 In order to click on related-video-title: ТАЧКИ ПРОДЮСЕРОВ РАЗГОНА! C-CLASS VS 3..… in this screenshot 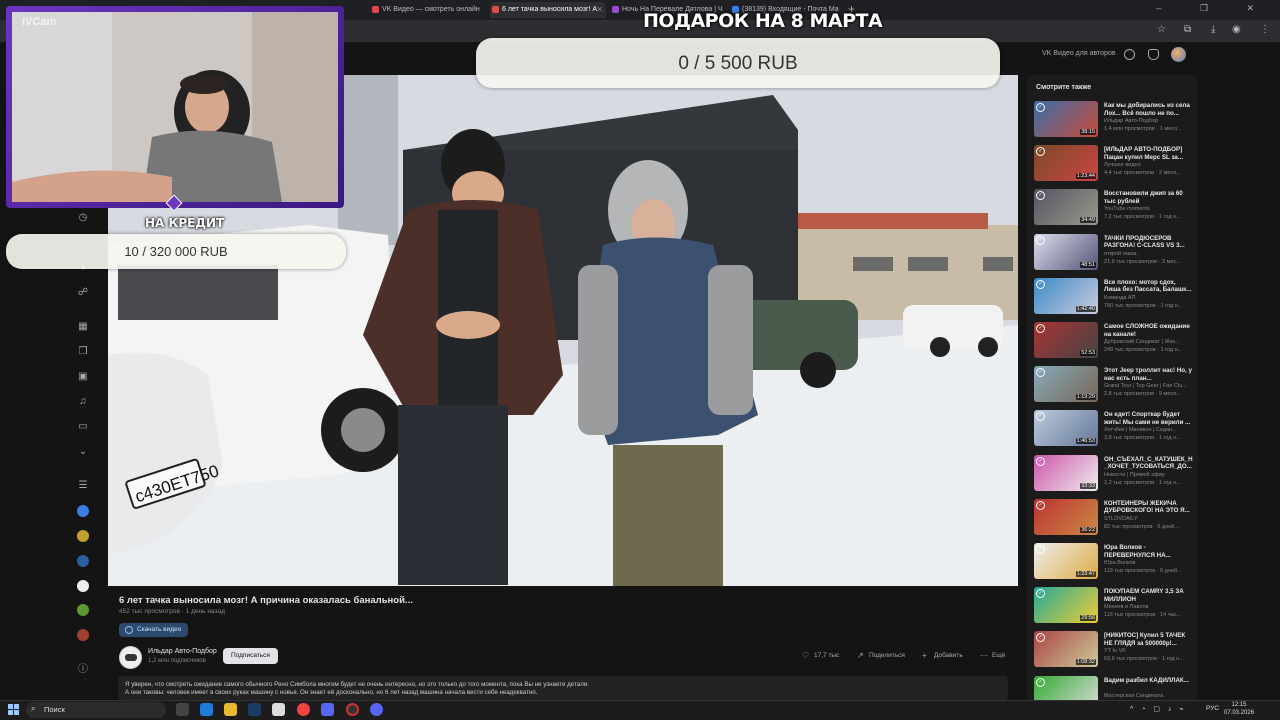, I will do `click(1149, 243)`.